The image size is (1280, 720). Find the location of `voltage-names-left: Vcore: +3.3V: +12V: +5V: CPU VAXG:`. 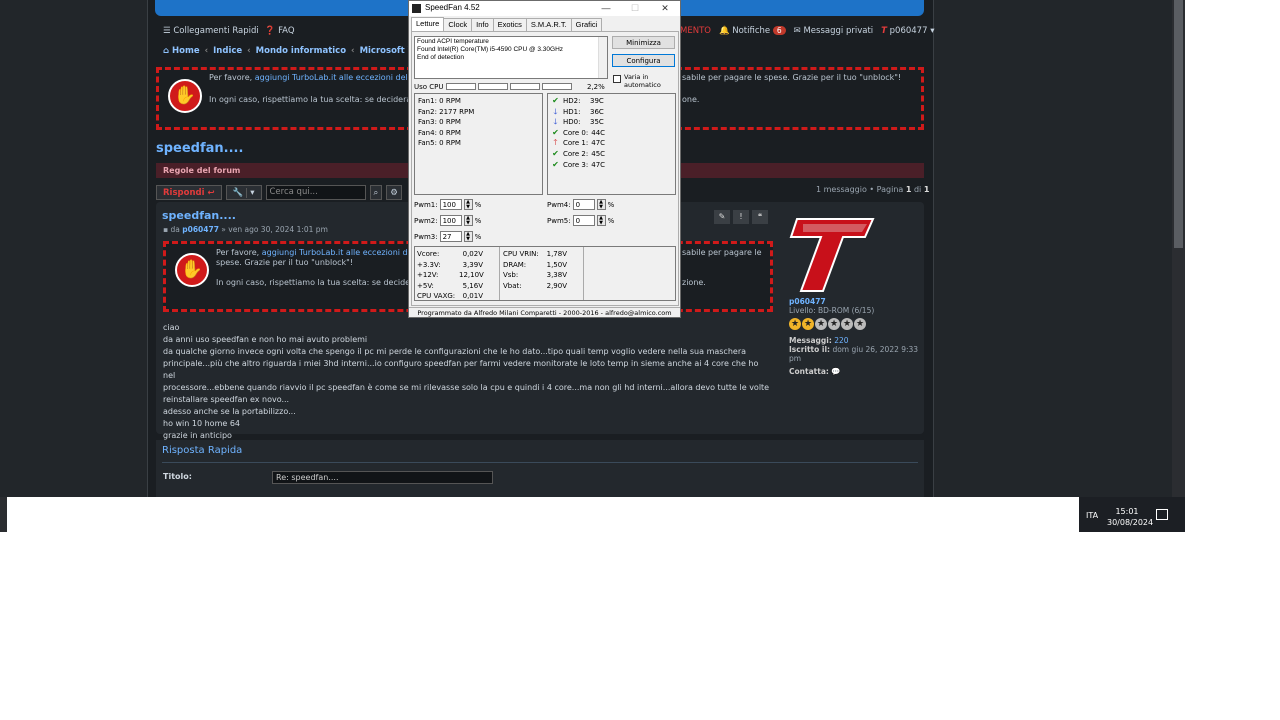

voltage-names-left: Vcore: +3.3V: +12V: +5V: CPU VAXG: is located at coordinates (436, 275).